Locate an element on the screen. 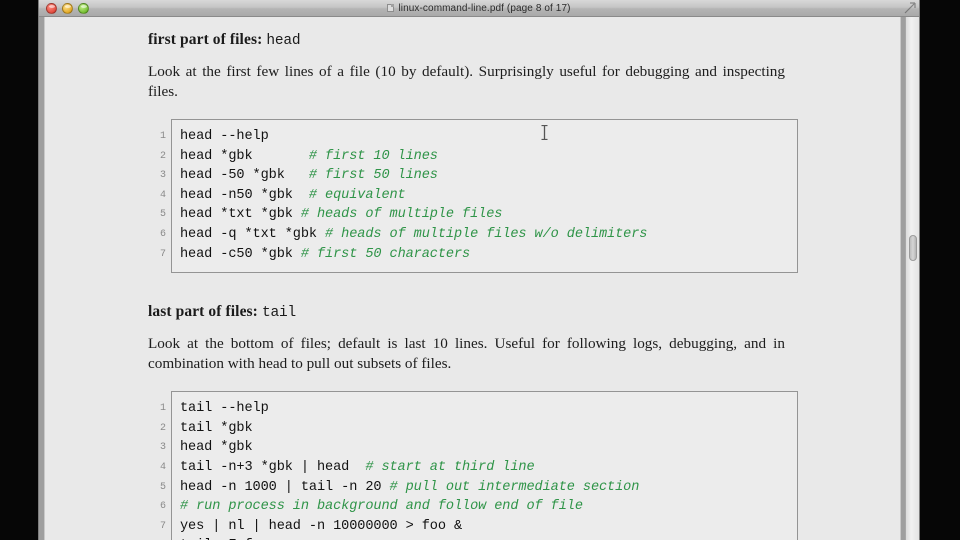 This screenshot has height=540, width=960. code-comment: # equivalent is located at coordinates (357, 195).